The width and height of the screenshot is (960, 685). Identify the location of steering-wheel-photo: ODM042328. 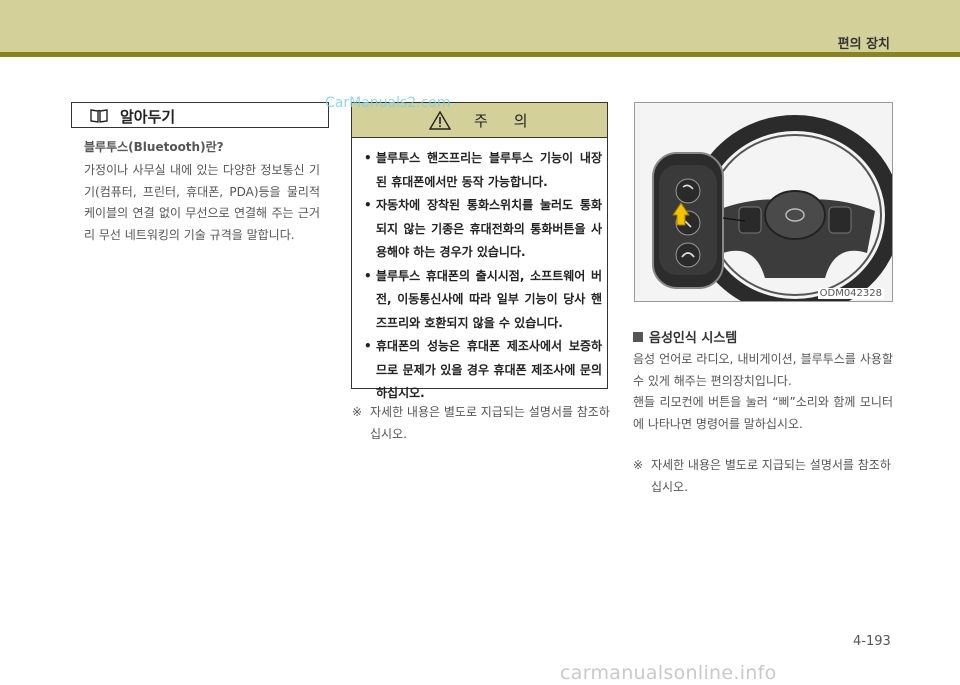
(763, 202).